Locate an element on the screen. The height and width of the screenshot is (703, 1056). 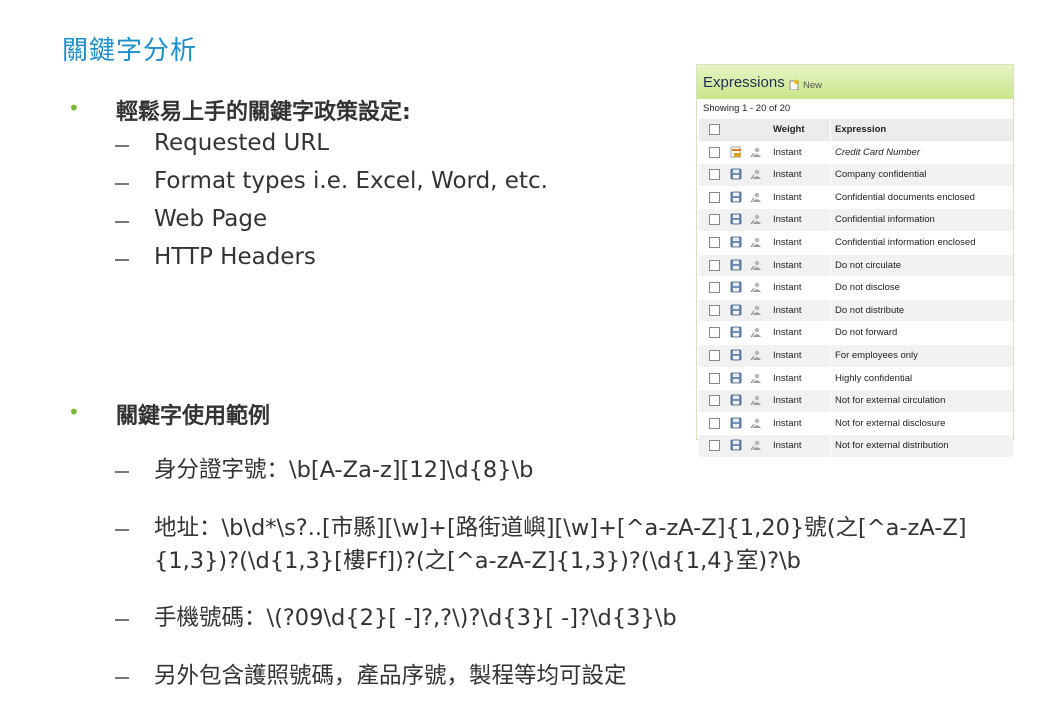
expression-cell: Highly confidential is located at coordinates (873, 378).